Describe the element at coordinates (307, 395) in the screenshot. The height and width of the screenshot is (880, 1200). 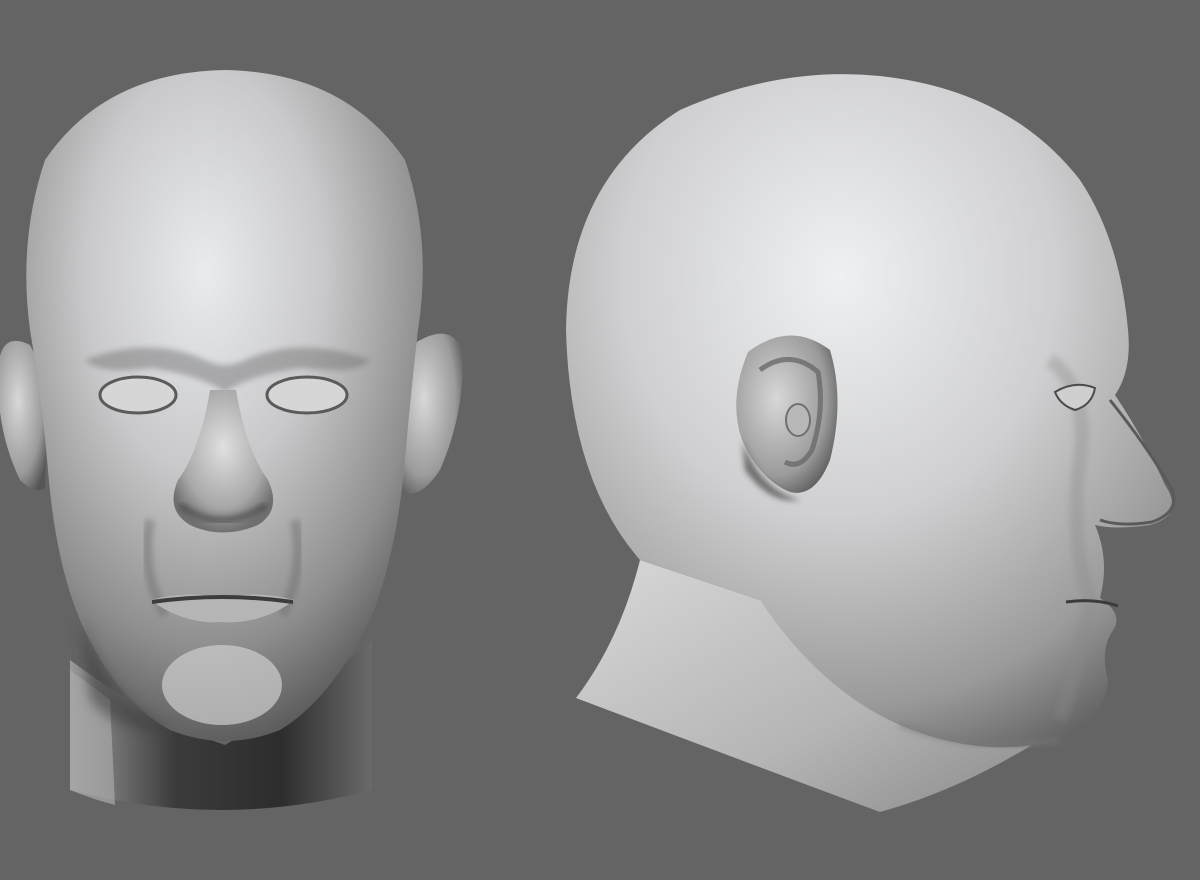
I see `front-right-eye` at that location.